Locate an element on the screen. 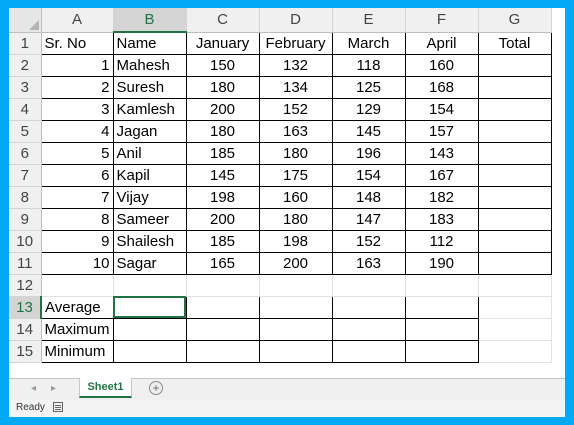  cell-e6: 196 is located at coordinates (368, 153).